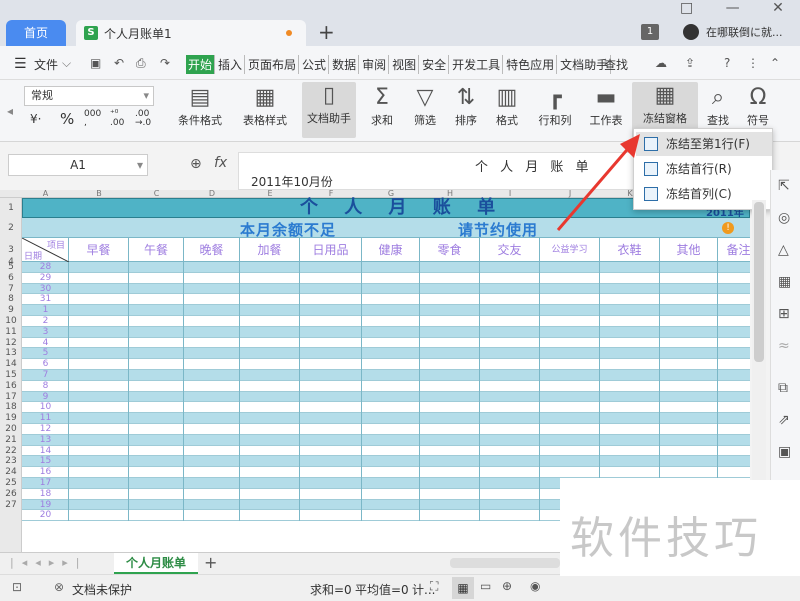 The width and height of the screenshot is (800, 601). Describe the element at coordinates (10, 111) in the screenshot. I see `scroll-left-icon: ◂` at that location.